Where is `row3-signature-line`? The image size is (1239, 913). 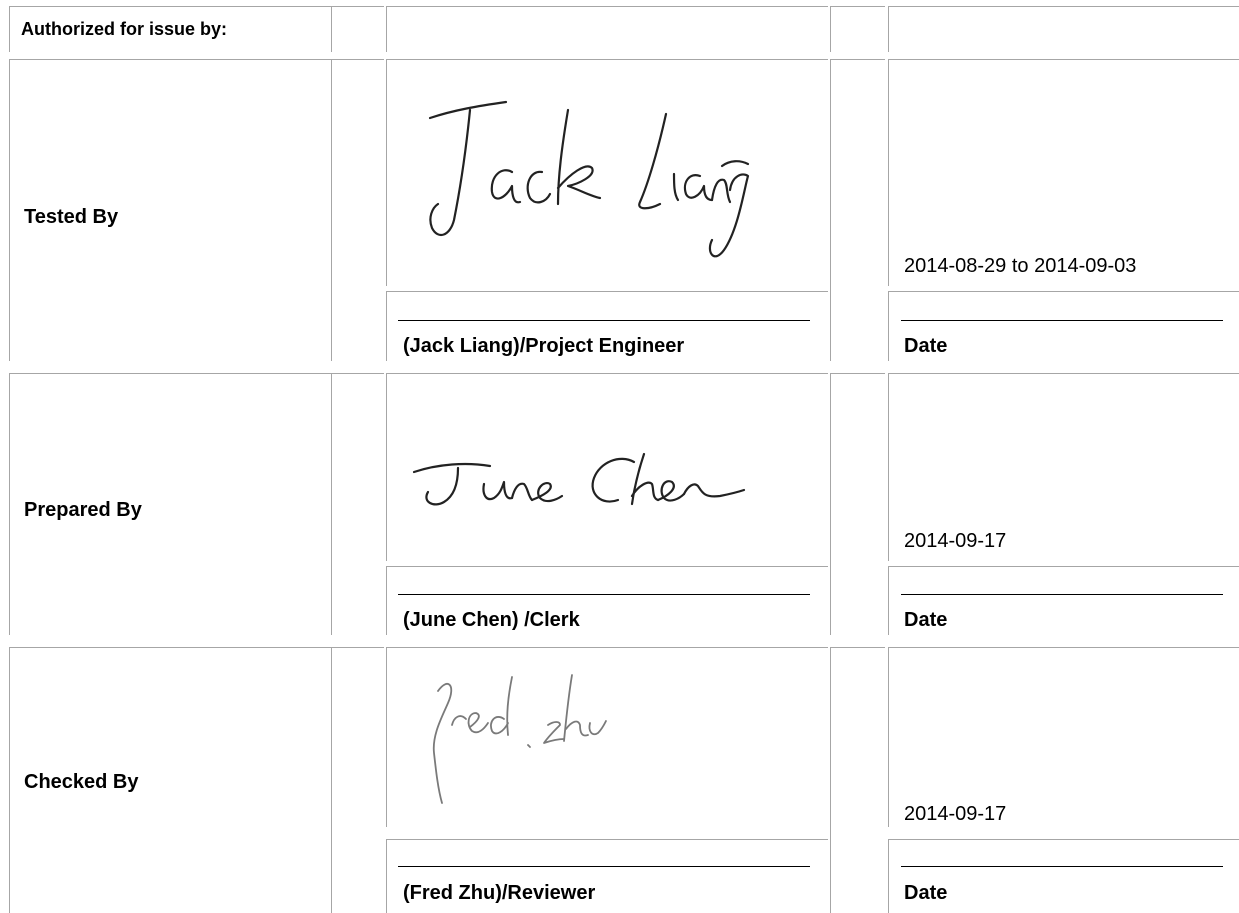 row3-signature-line is located at coordinates (604, 866).